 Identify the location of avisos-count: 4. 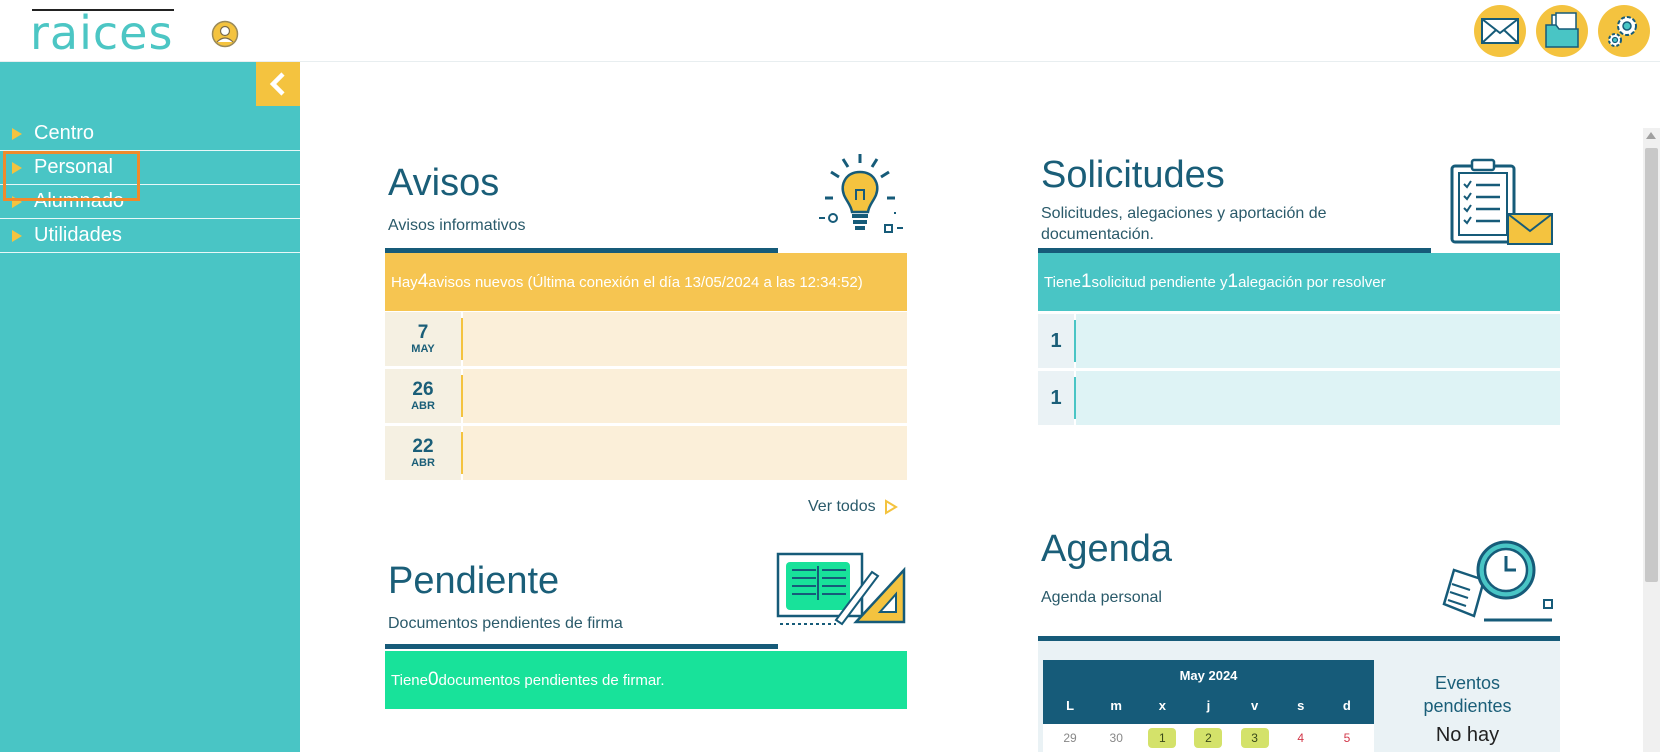
(423, 281).